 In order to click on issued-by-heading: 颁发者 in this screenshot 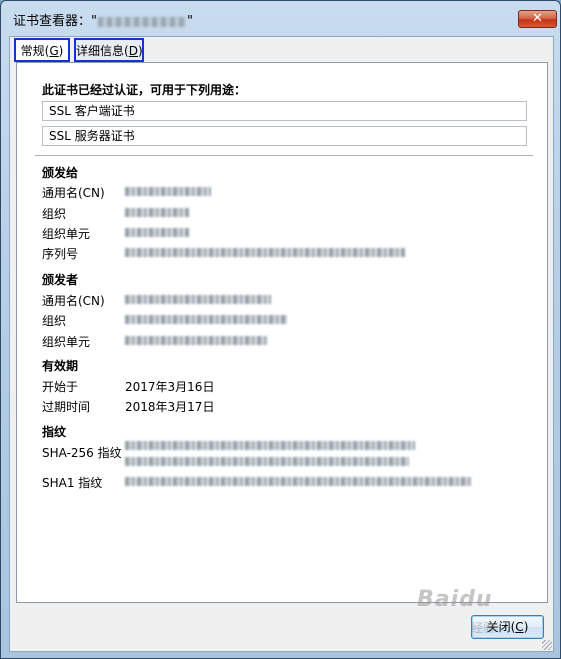, I will do `click(60, 280)`.